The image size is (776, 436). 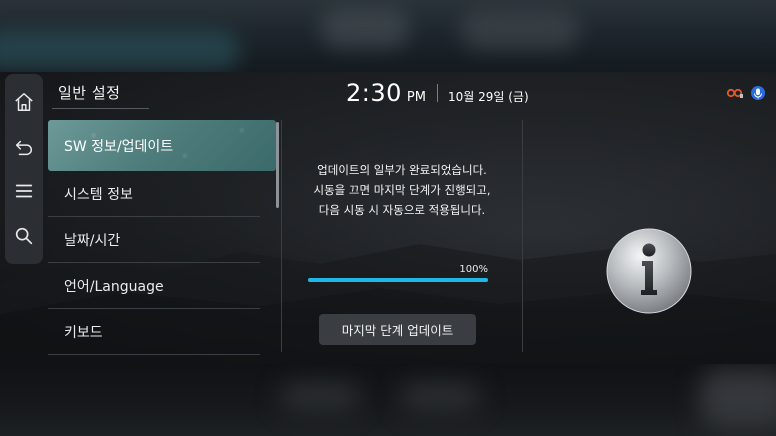 I want to click on panel-divider-right, so click(x=522, y=236).